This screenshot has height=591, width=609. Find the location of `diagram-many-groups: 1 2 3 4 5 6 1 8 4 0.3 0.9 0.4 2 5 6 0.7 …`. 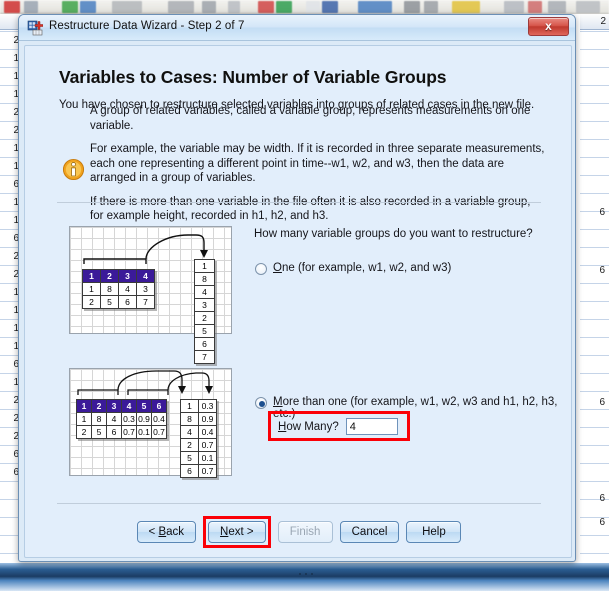

diagram-many-groups: 1 2 3 4 5 6 1 8 4 0.3 0.9 0.4 2 5 6 0.7 … is located at coordinates (150, 423).